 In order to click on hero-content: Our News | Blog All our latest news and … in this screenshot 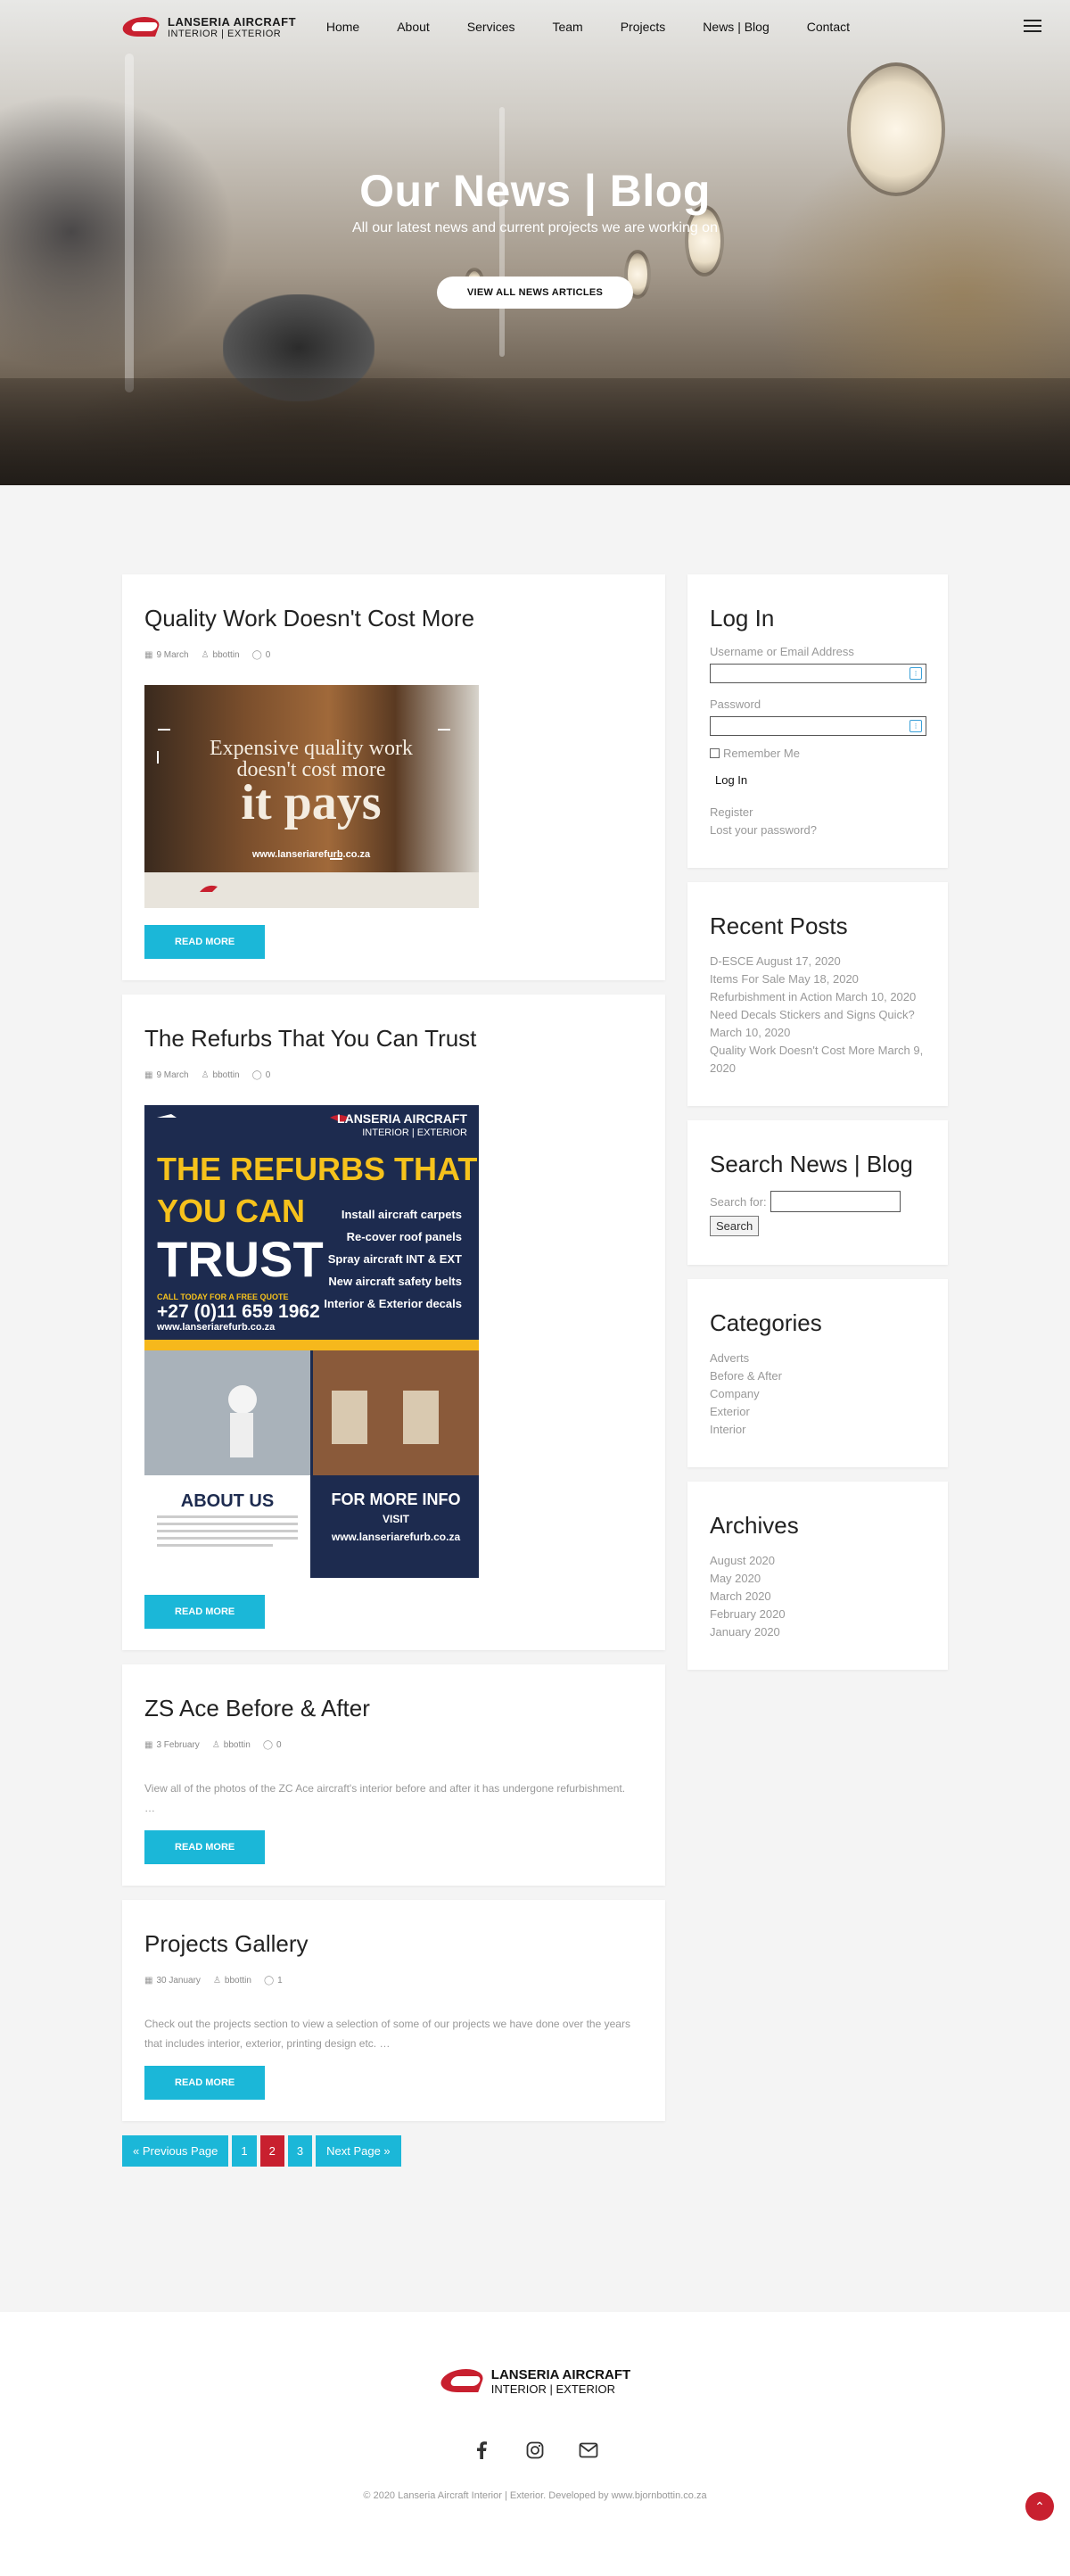, I will do `click(535, 237)`.